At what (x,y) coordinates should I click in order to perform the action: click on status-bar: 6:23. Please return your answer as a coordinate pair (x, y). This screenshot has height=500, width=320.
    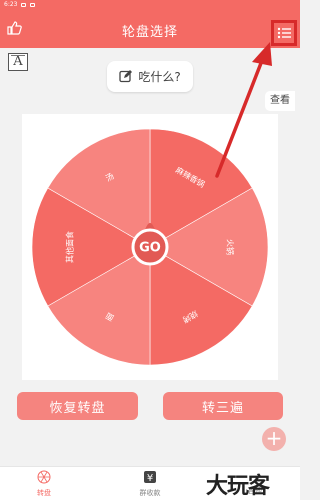
    Looking at the image, I should click on (150, 4).